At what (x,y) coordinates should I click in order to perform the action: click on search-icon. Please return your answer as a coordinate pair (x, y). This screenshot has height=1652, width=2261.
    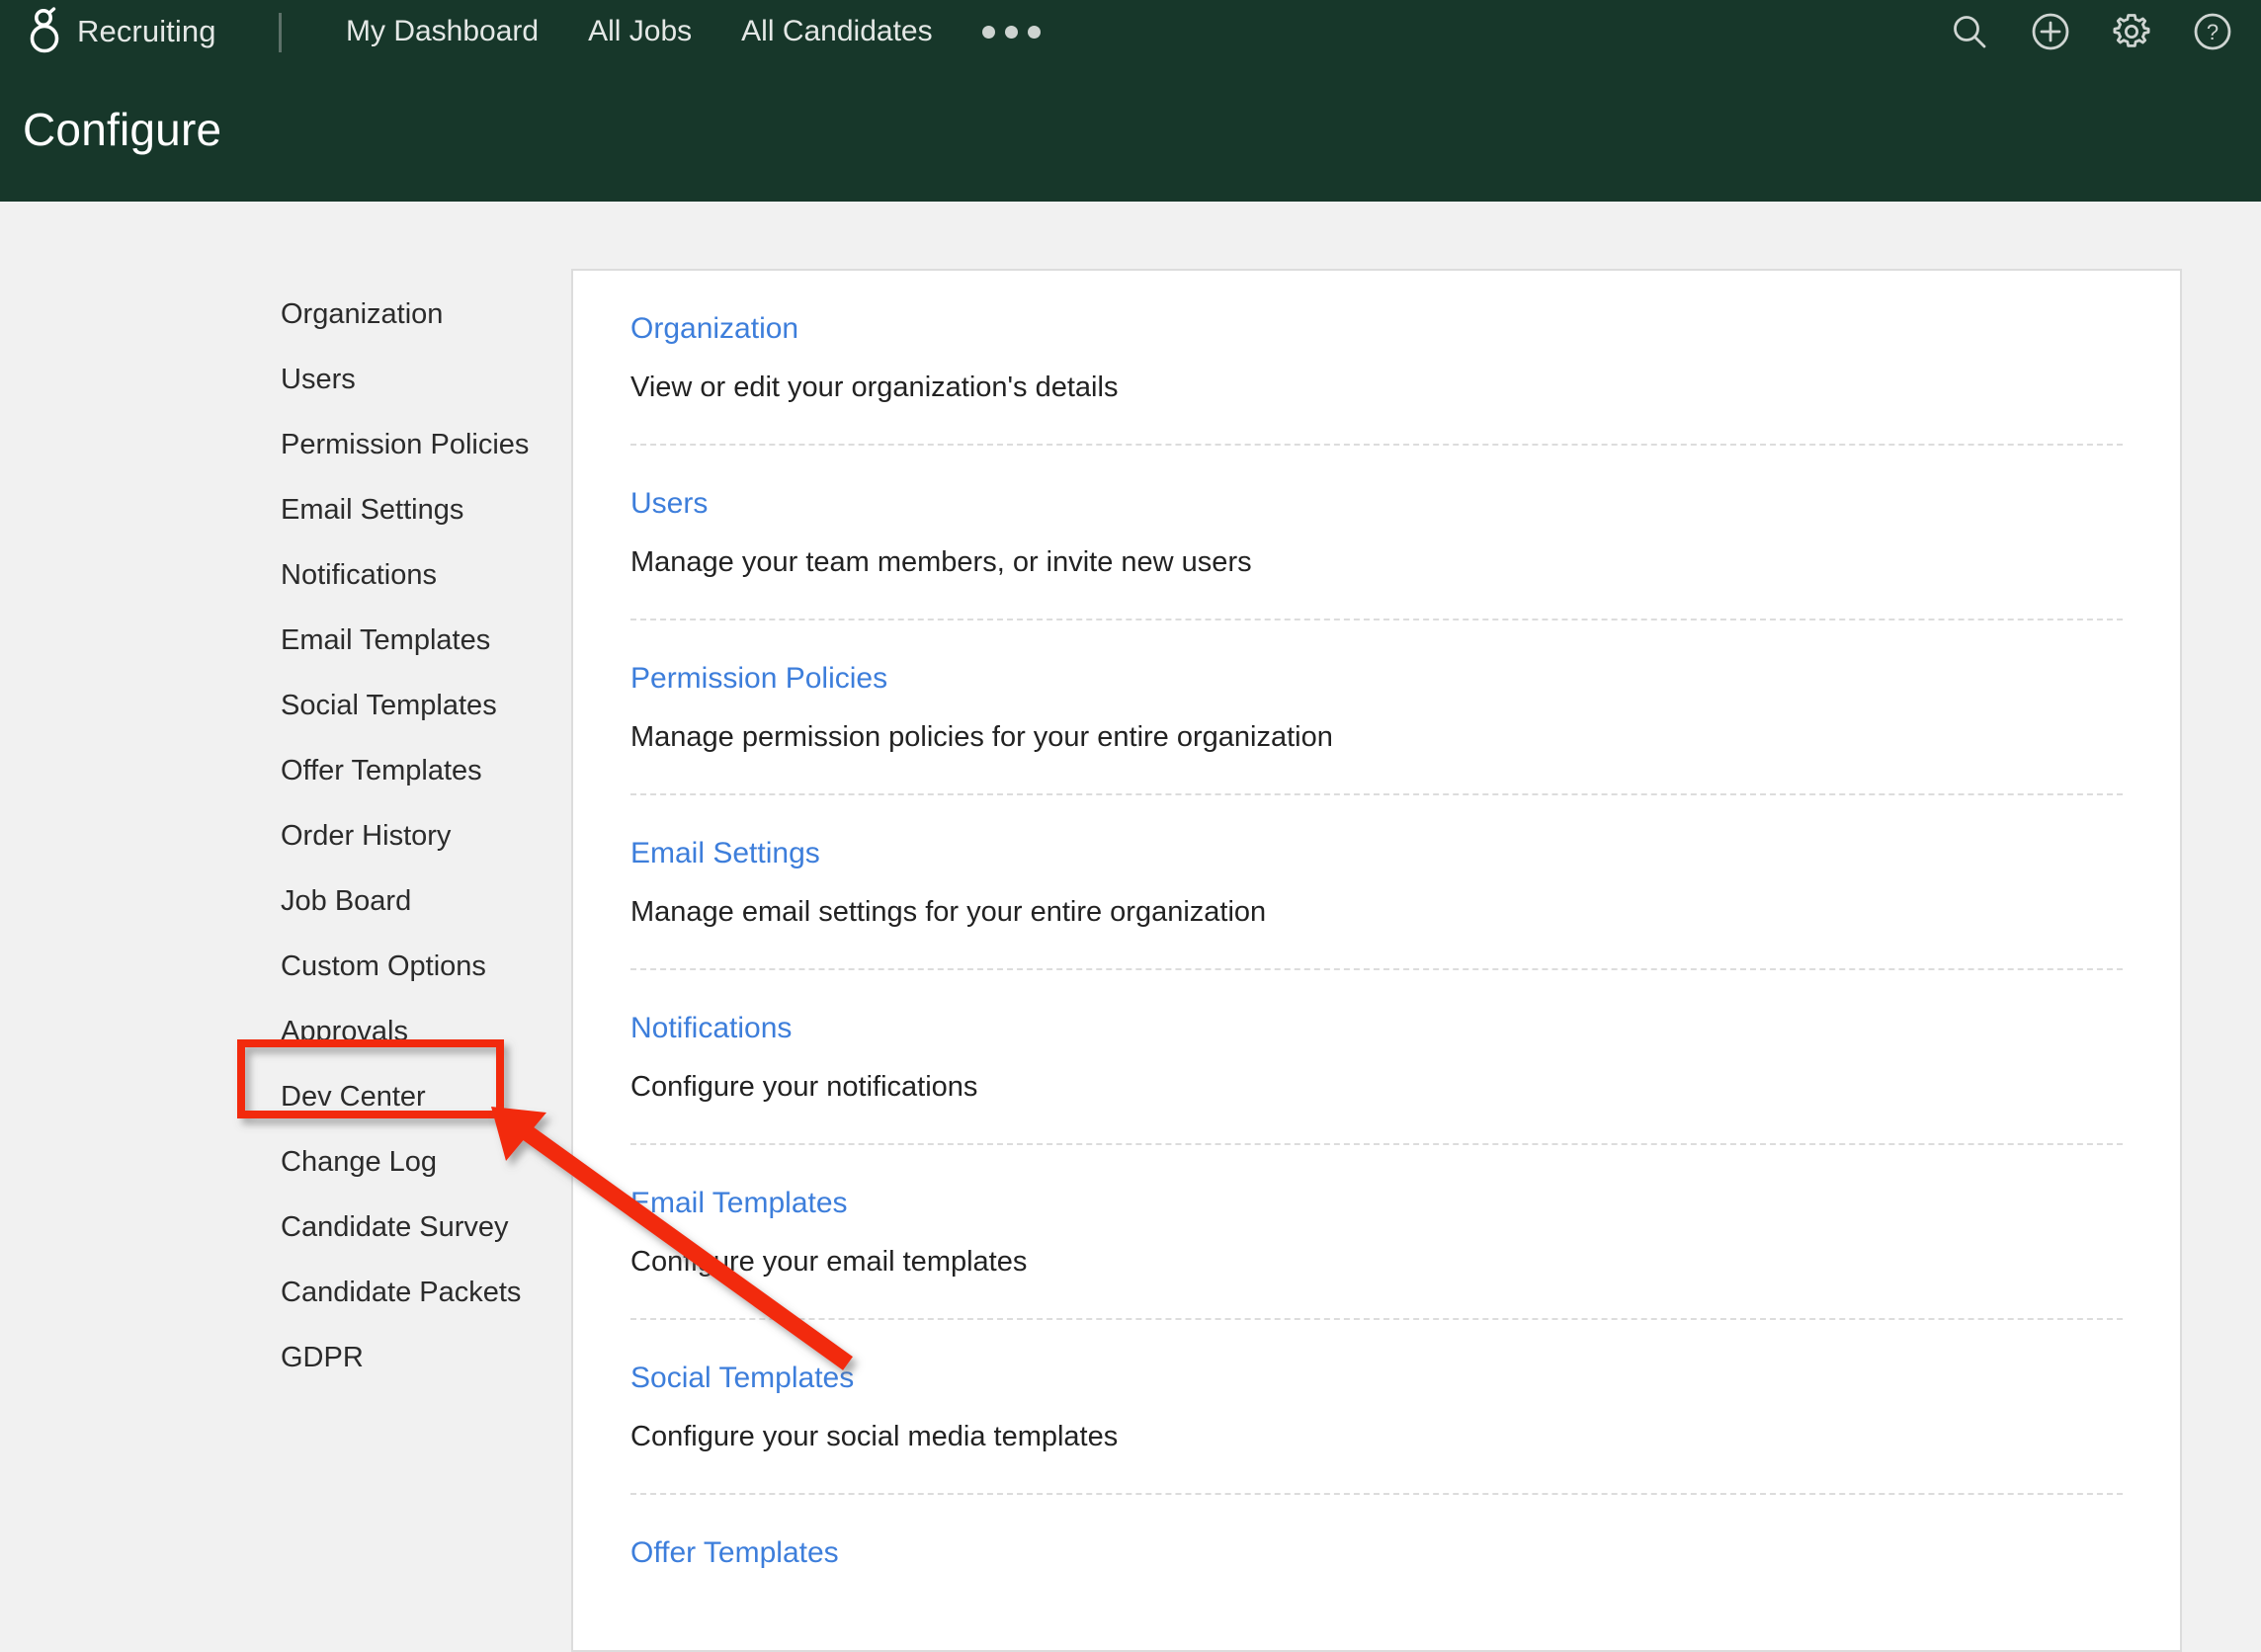
    Looking at the image, I should click on (1969, 31).